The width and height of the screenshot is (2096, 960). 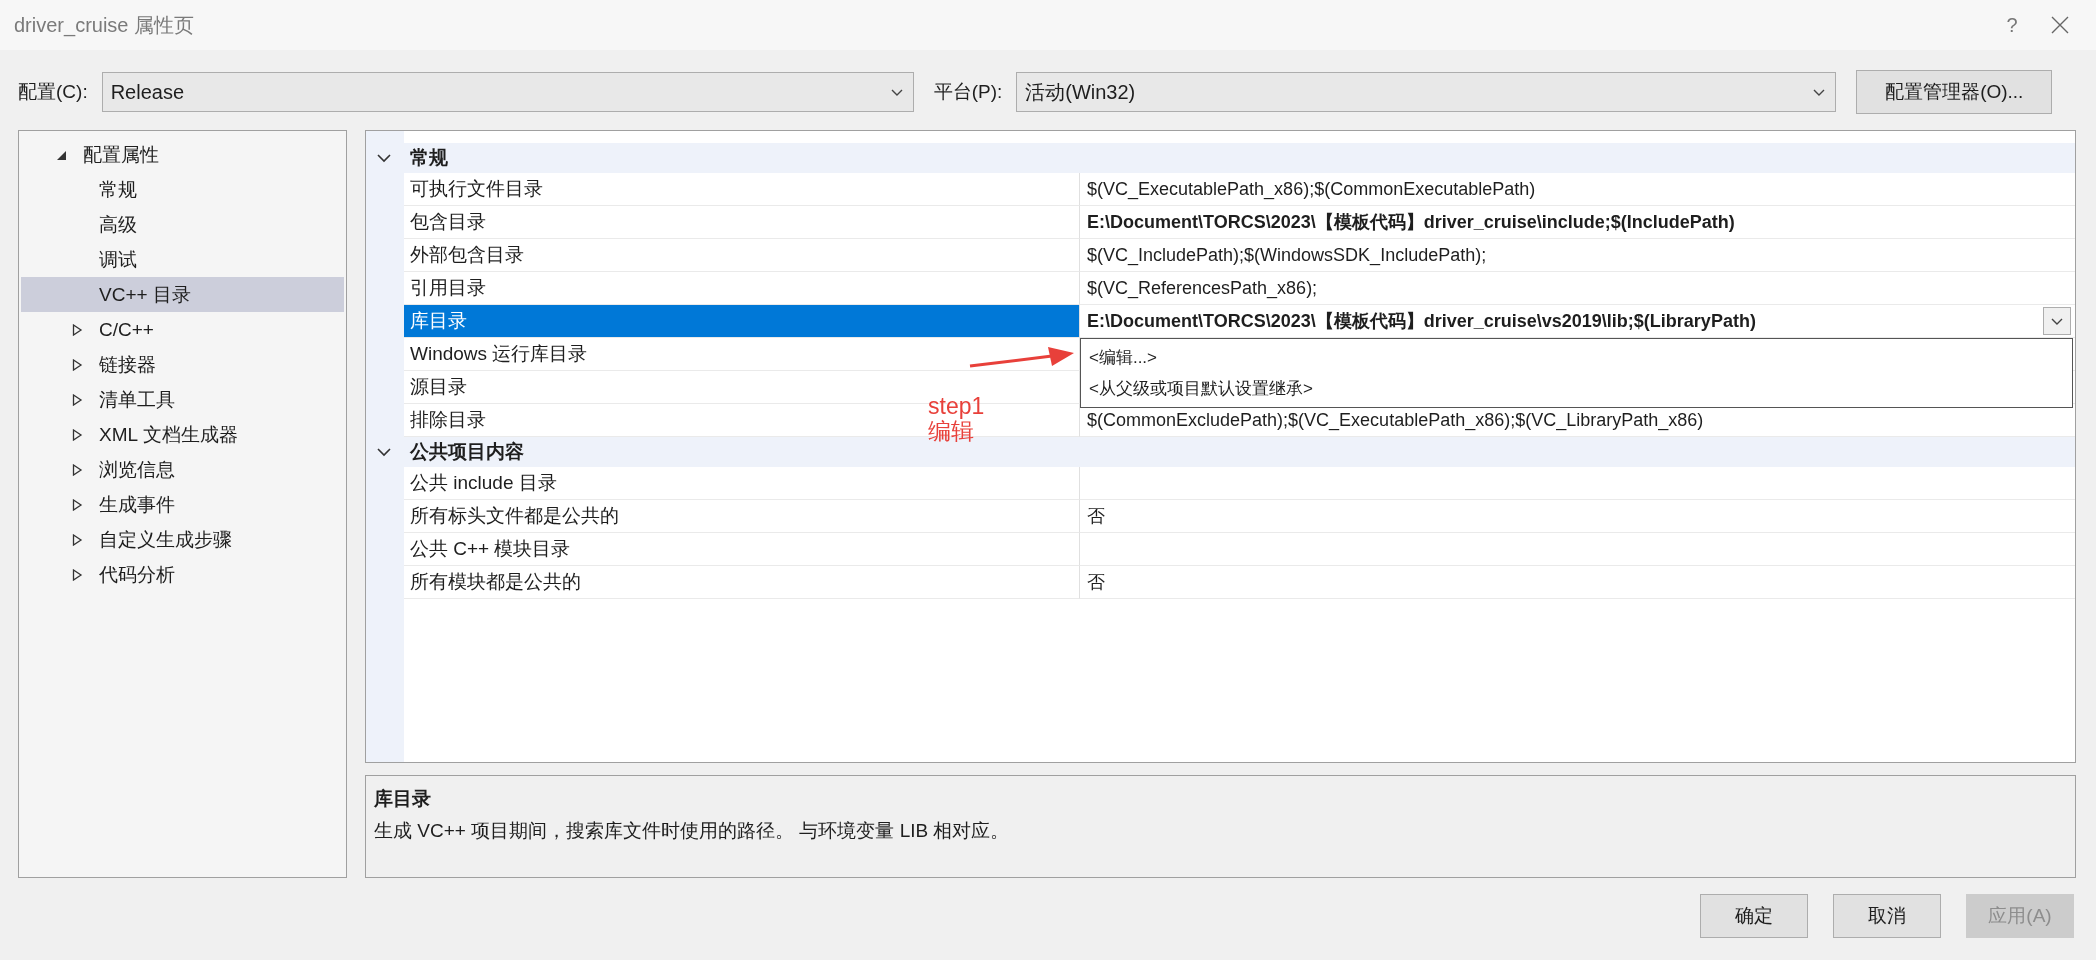 I want to click on property-value: $(VC_ExecutablePath_x86);$(CommonExecutablePath), so click(x=1312, y=189).